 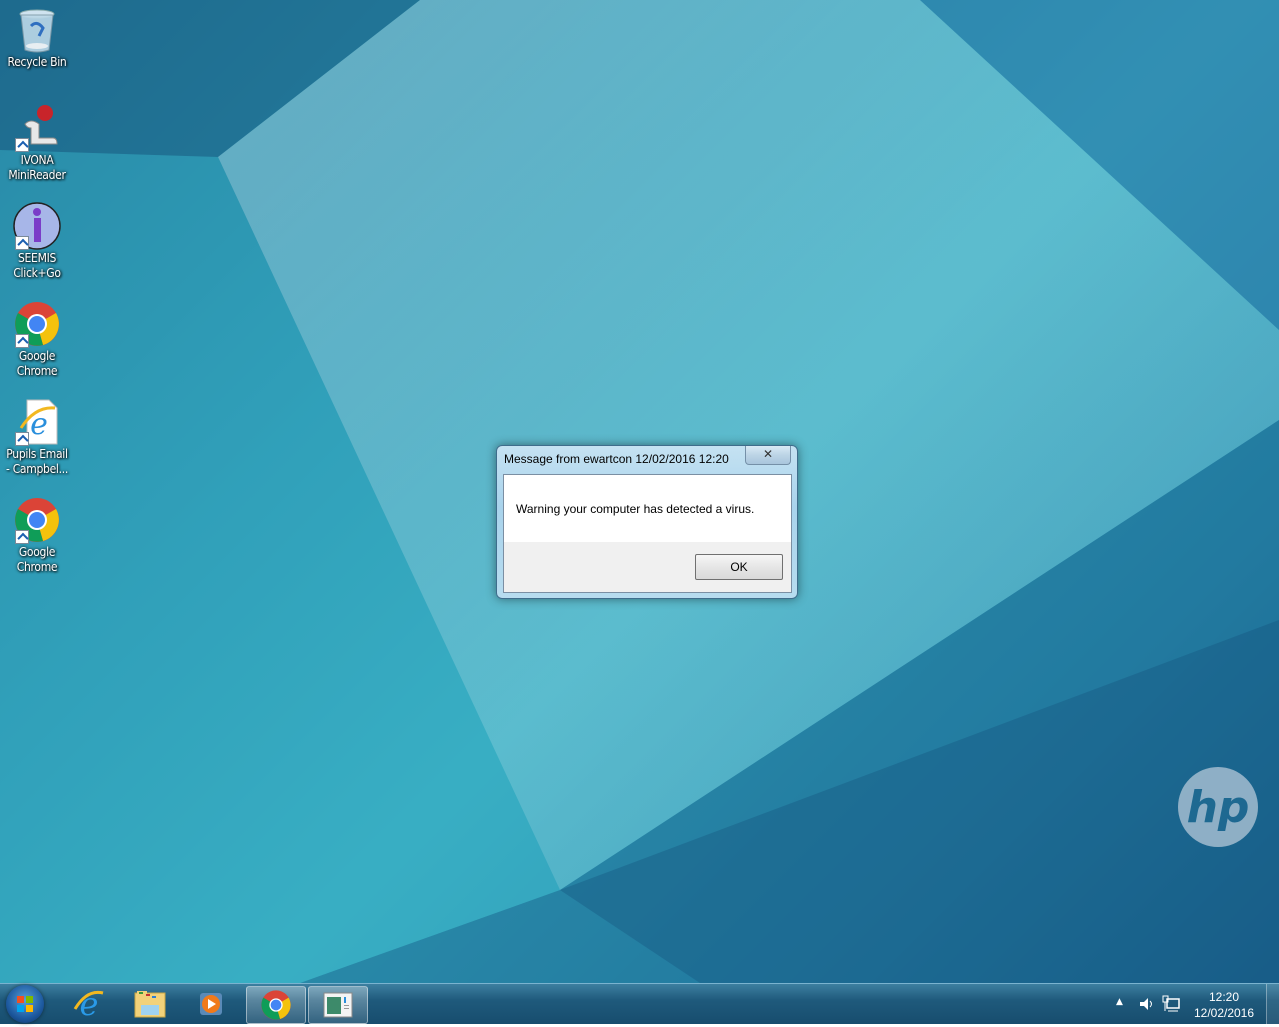 I want to click on folder-icon, so click(x=150, y=1004).